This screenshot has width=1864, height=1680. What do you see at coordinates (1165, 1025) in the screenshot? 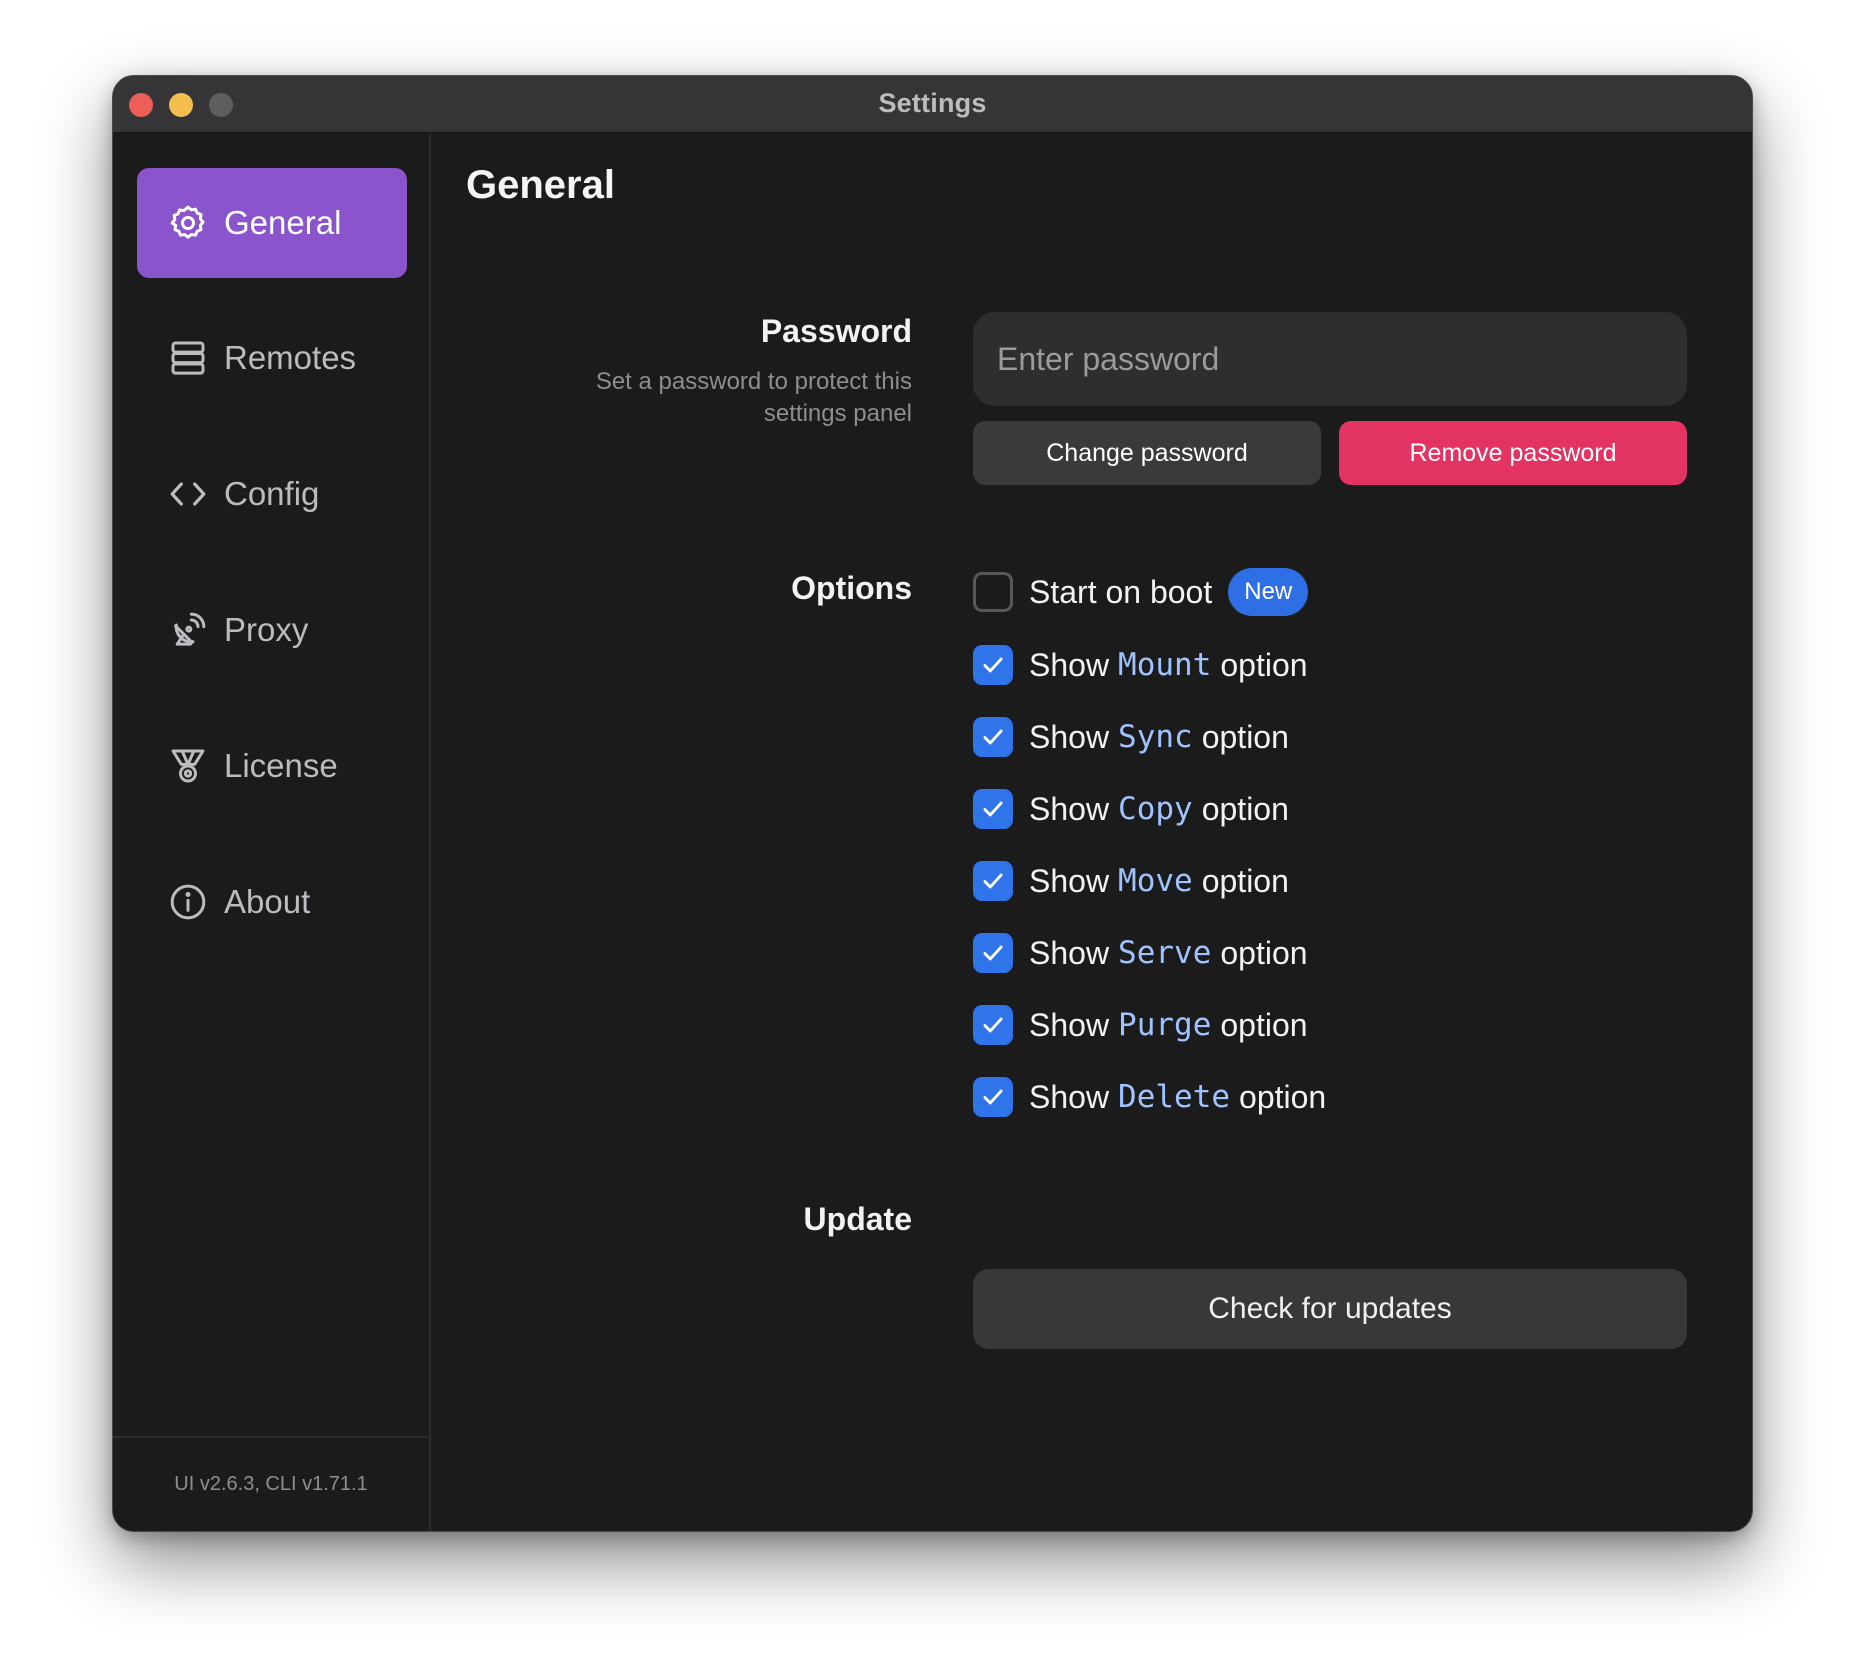
I see `option-keyword: Purge` at bounding box center [1165, 1025].